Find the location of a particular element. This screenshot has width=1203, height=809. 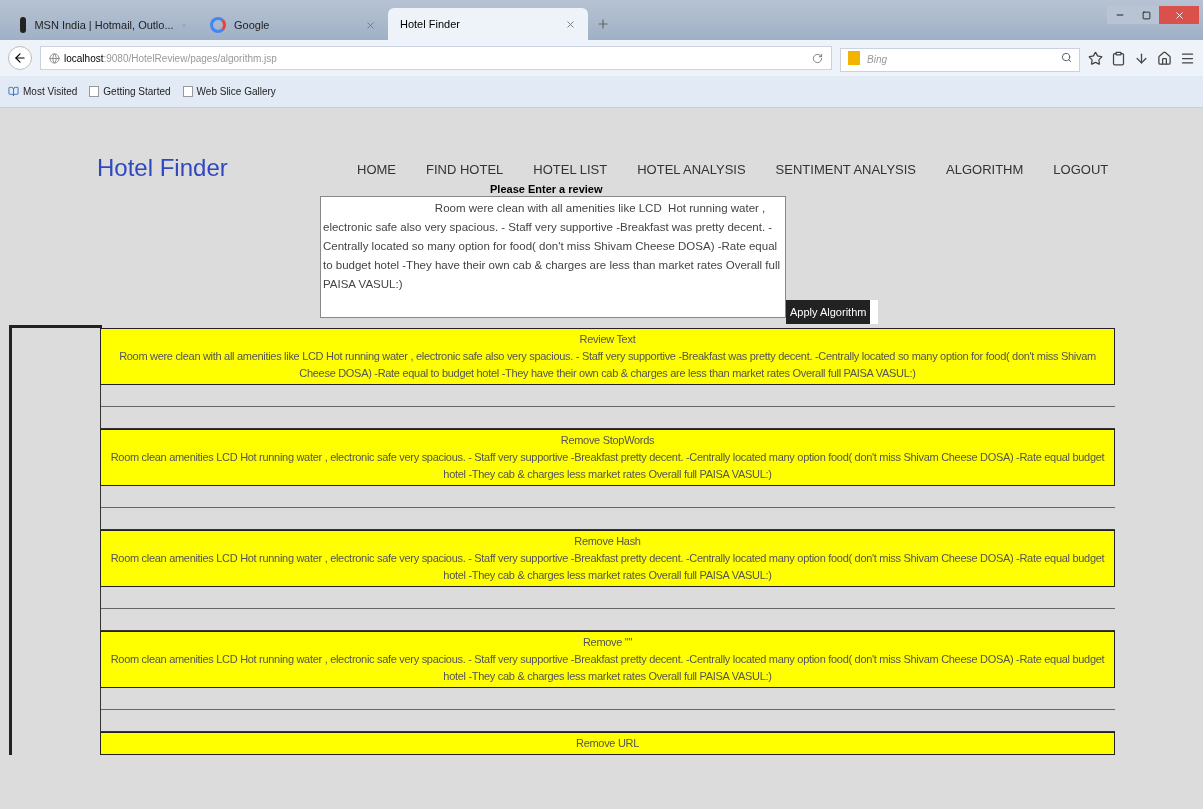

download-icon is located at coordinates (1141, 58).